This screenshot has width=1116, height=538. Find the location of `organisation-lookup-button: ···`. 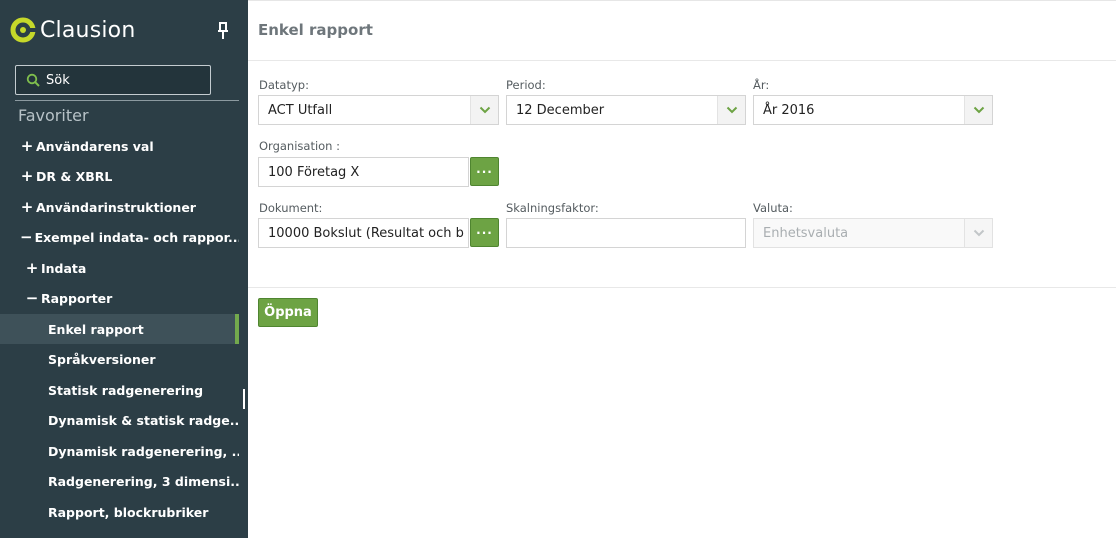

organisation-lookup-button: ··· is located at coordinates (484, 171).